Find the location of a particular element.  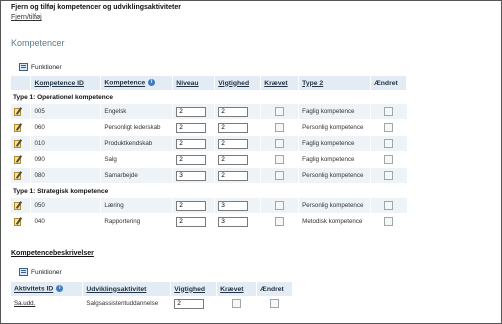

header-required: Krævet is located at coordinates (280, 83).